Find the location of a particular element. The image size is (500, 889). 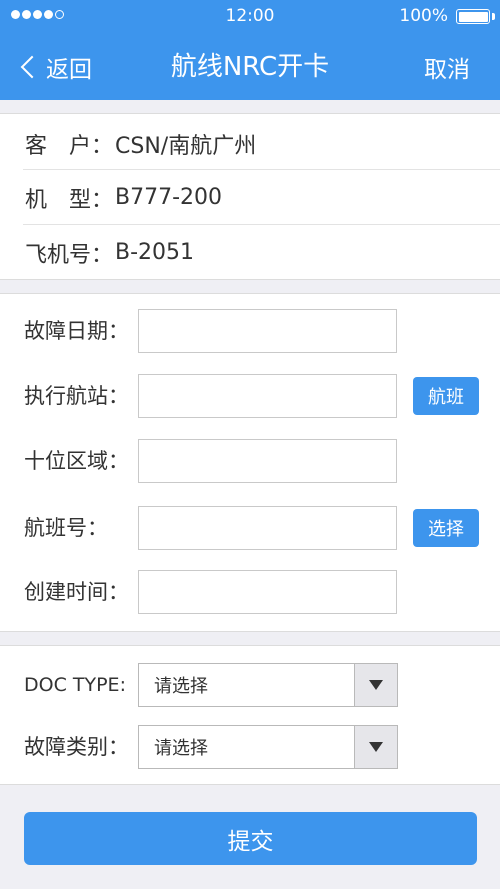

flight-button: 航班 is located at coordinates (446, 396).